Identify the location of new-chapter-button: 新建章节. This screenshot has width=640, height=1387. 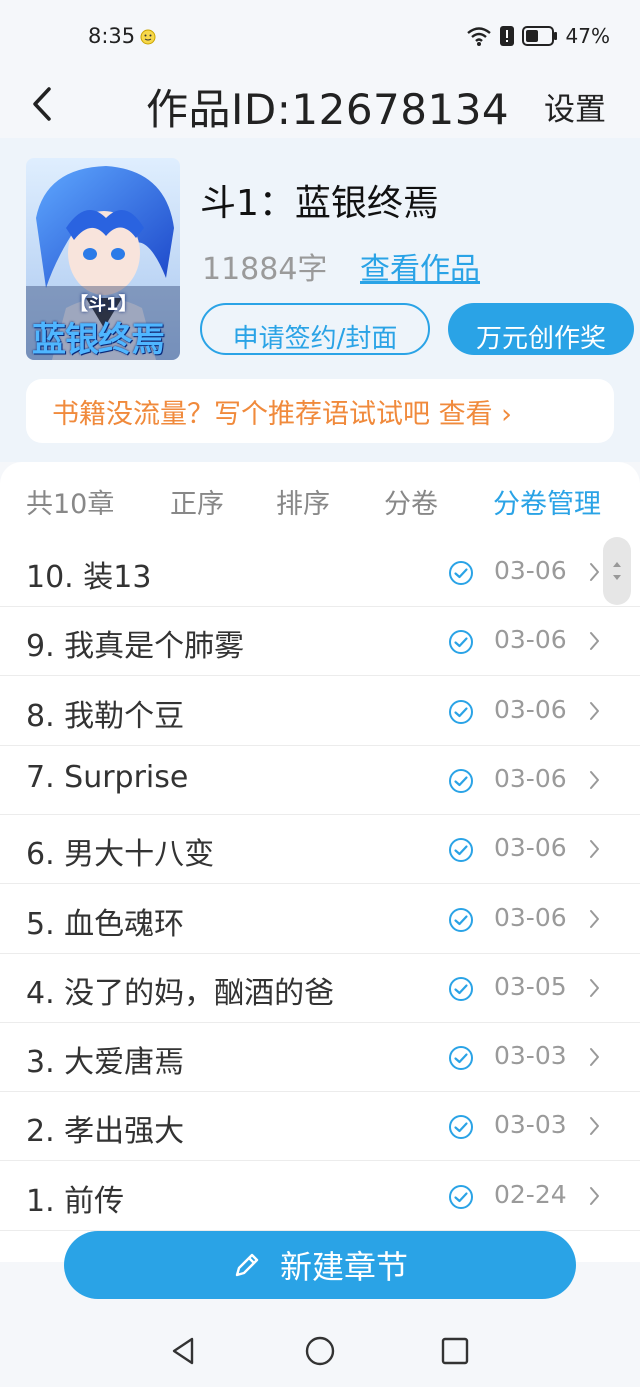
(320, 1265).